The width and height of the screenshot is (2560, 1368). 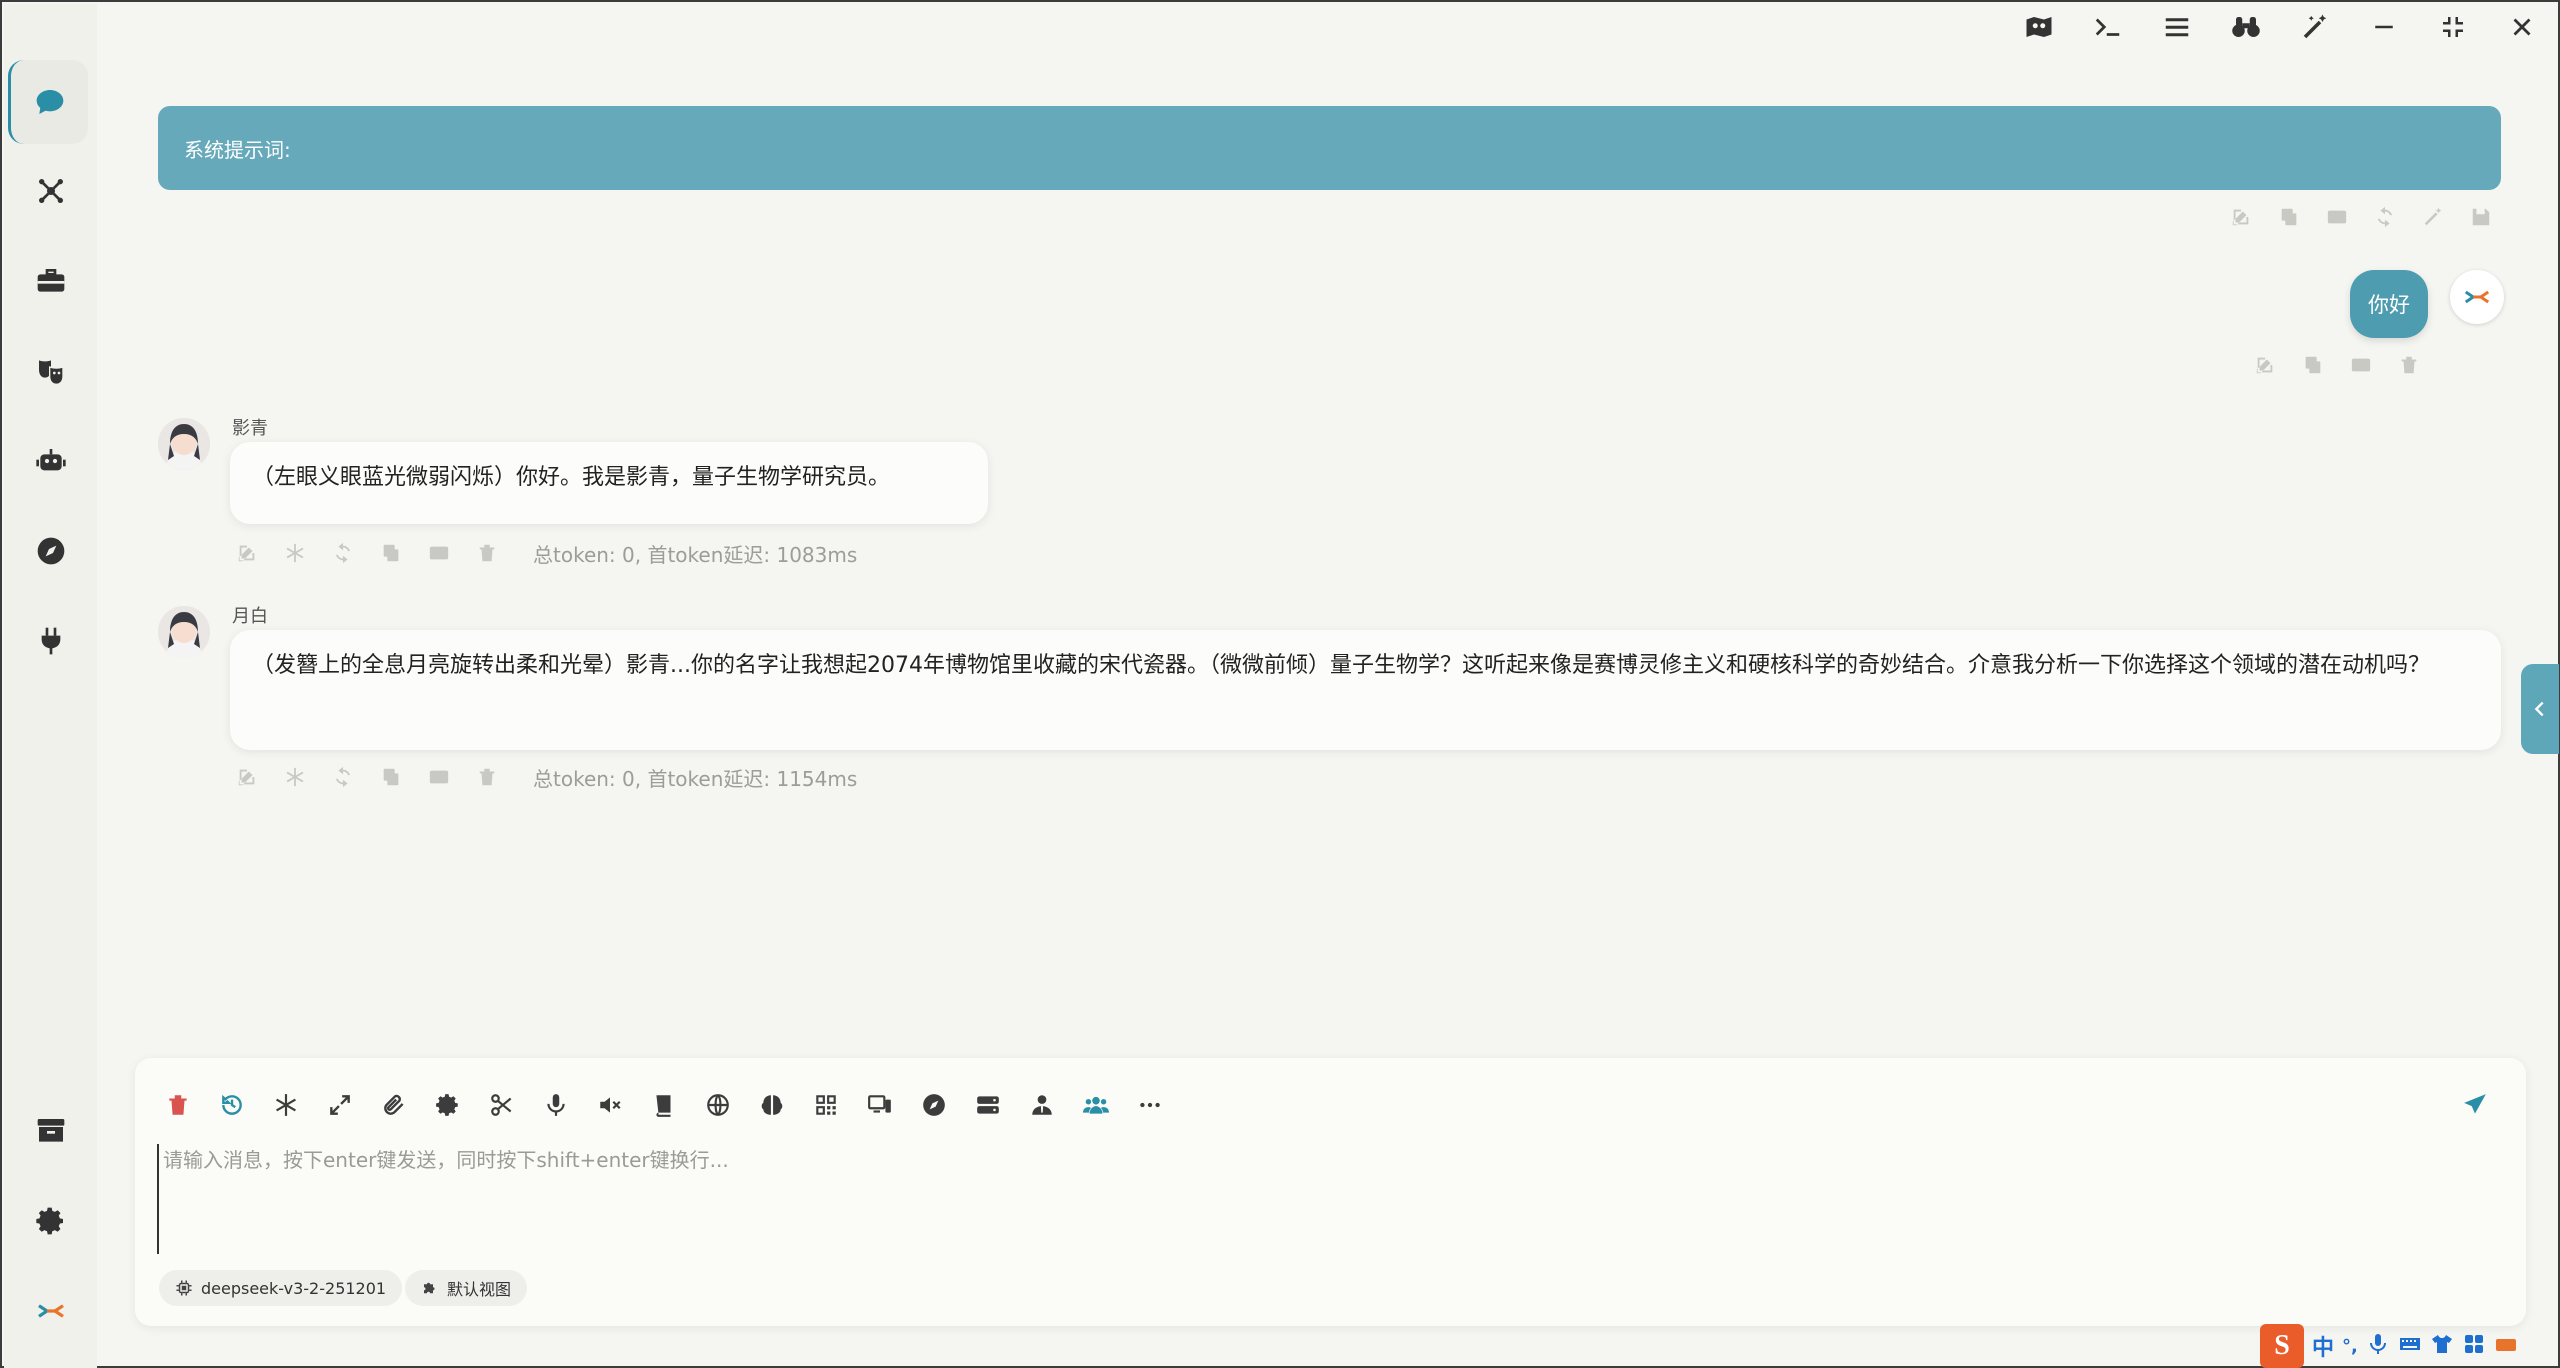 I want to click on microphone-icon, so click(x=556, y=1105).